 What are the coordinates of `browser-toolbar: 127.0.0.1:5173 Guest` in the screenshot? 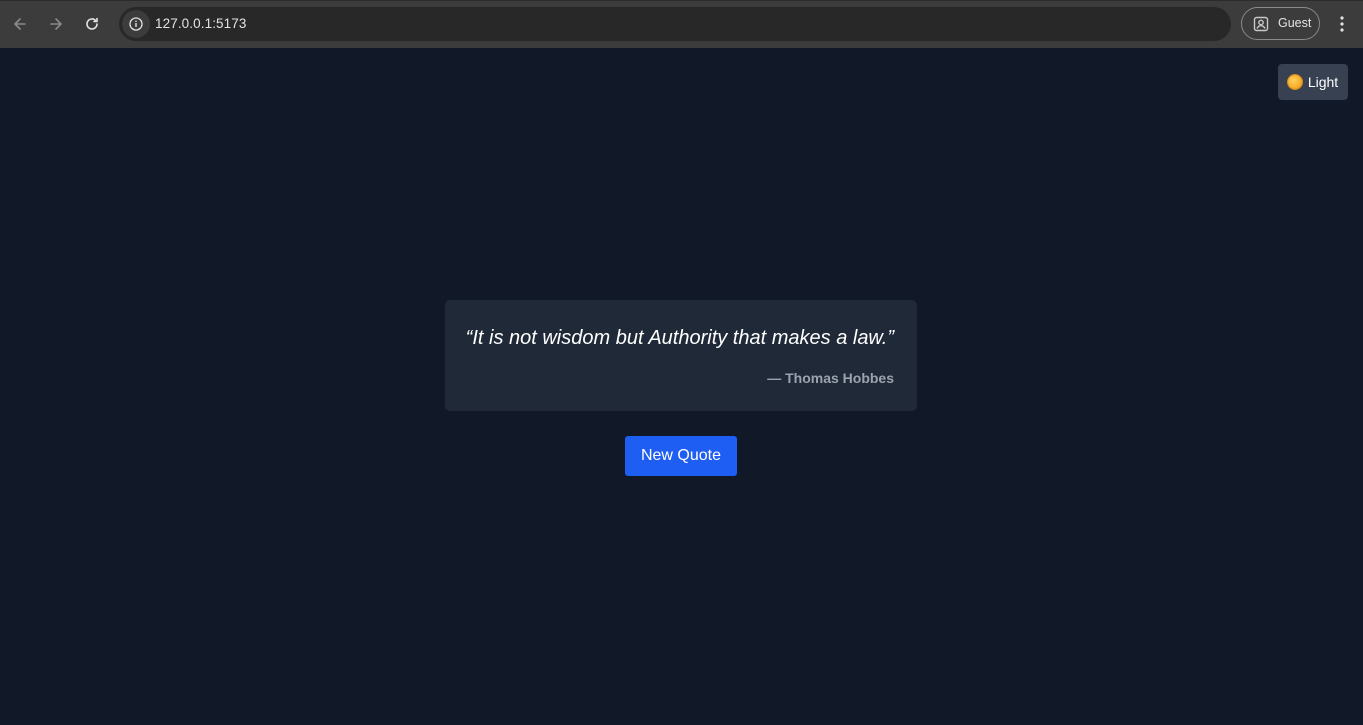 It's located at (681, 24).